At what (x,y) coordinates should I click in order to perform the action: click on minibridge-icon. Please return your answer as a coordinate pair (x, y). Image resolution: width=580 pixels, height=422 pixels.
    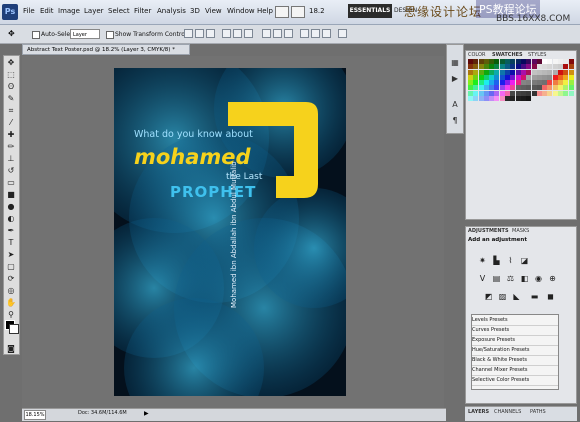
    Looking at the image, I should click on (298, 12).